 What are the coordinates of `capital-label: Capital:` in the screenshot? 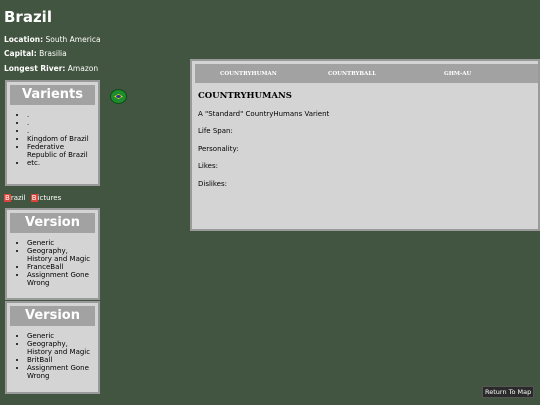 It's located at (20, 53).